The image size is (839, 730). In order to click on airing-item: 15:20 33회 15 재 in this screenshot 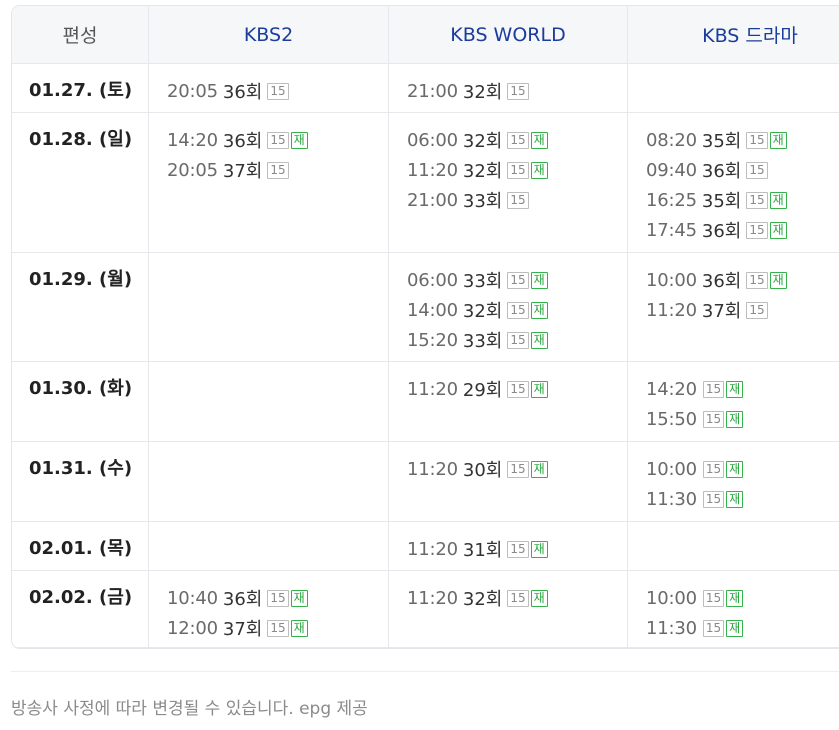, I will do `click(517, 340)`.